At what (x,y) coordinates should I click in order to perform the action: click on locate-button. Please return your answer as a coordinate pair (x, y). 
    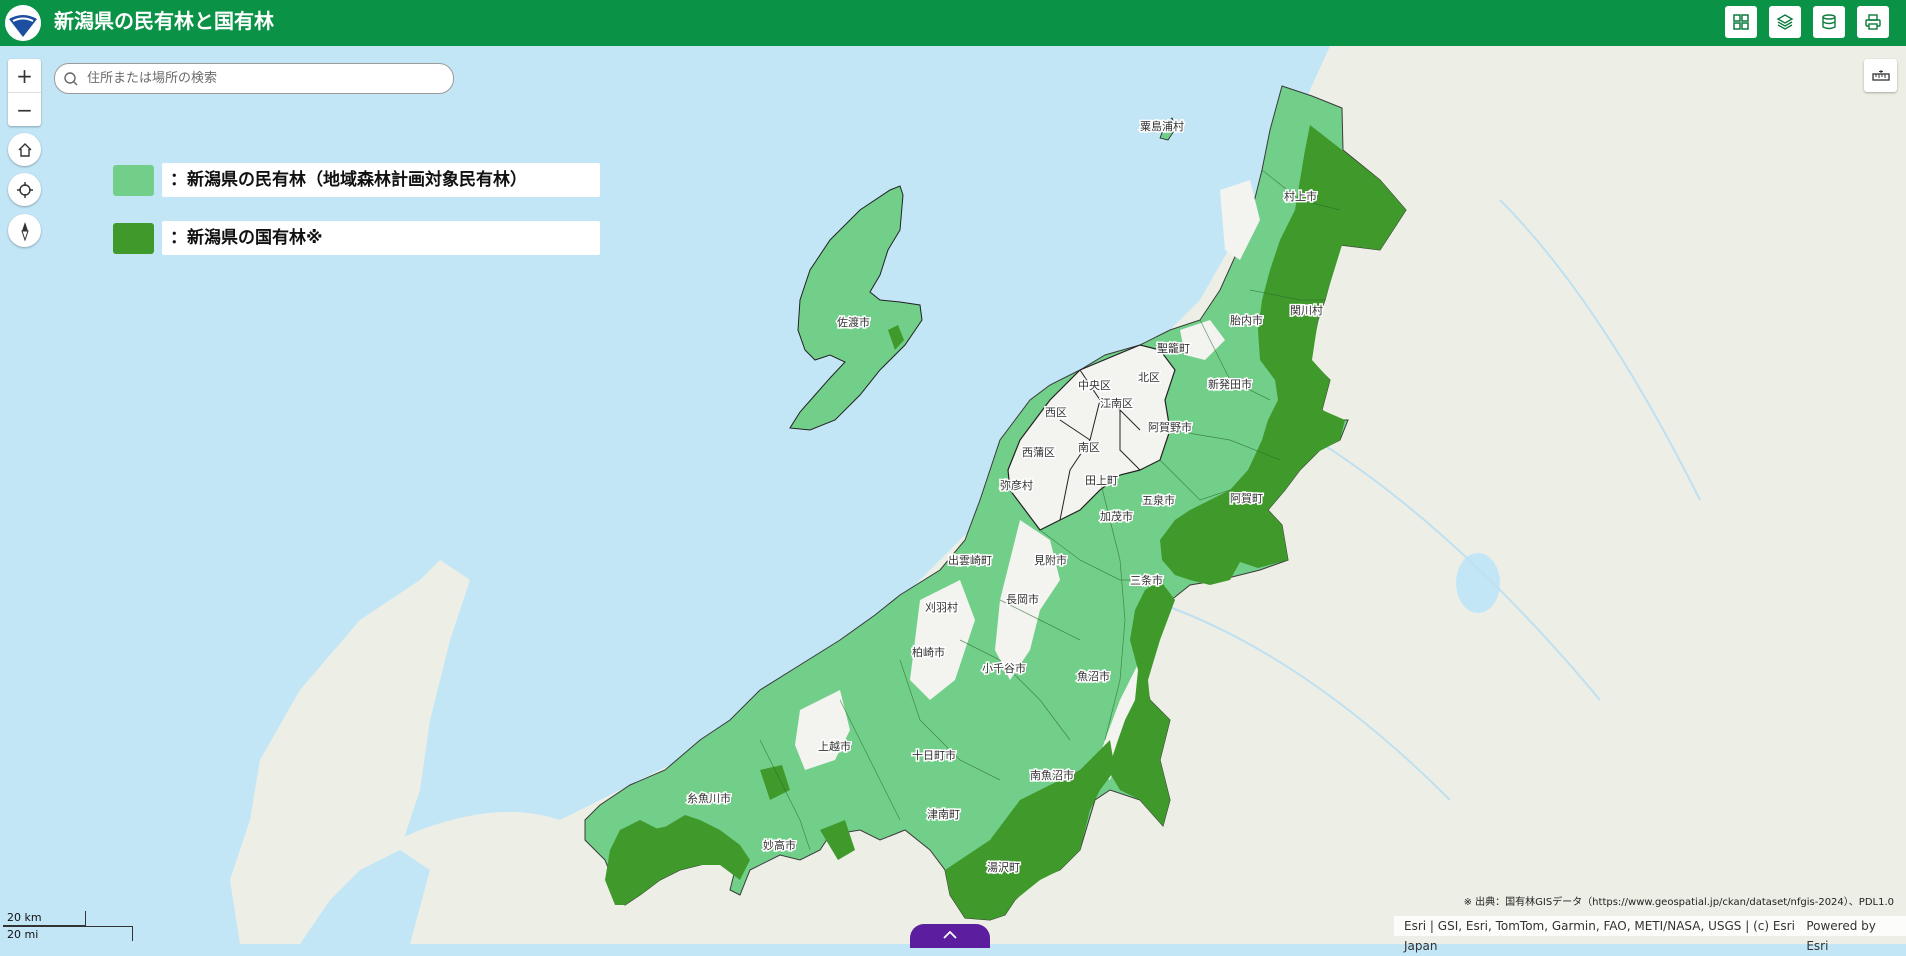
    Looking at the image, I should click on (24, 189).